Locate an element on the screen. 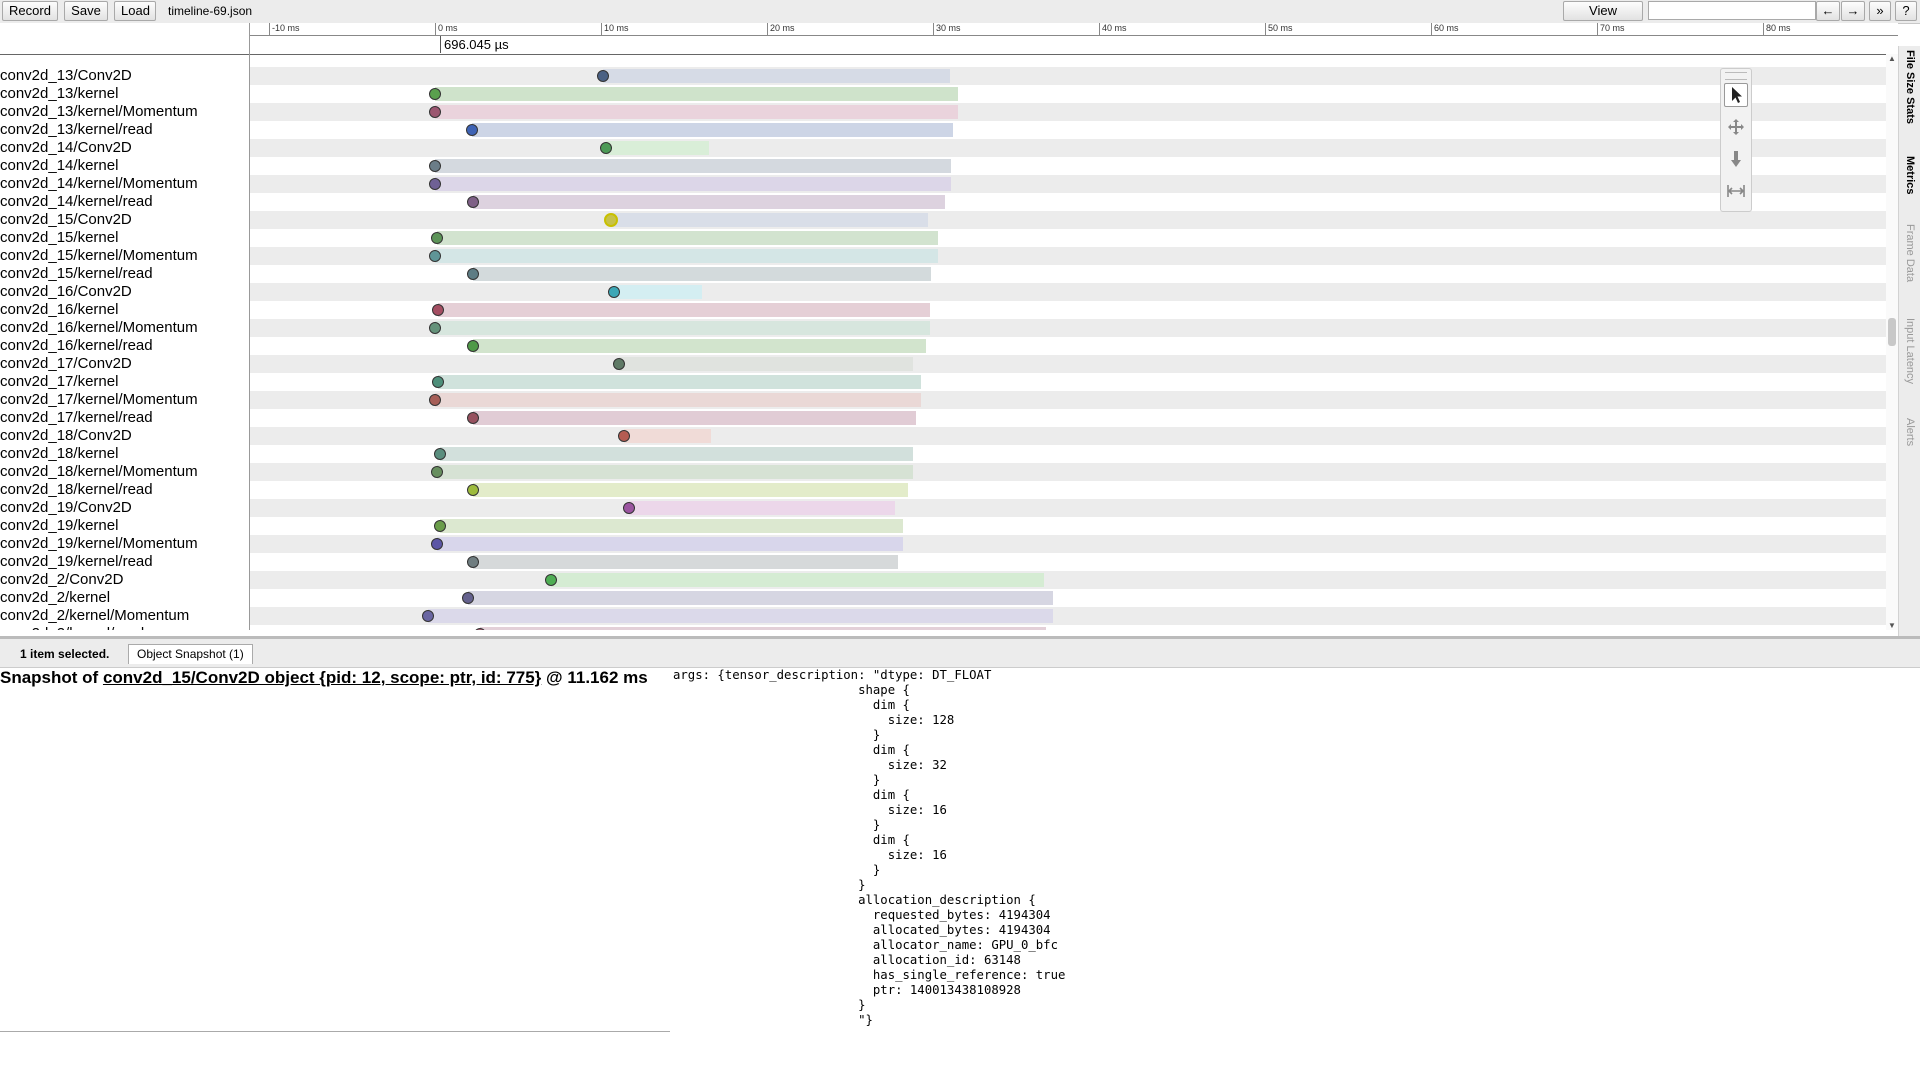 The image size is (1920, 1080). prev-result-button: ← is located at coordinates (1828, 11).